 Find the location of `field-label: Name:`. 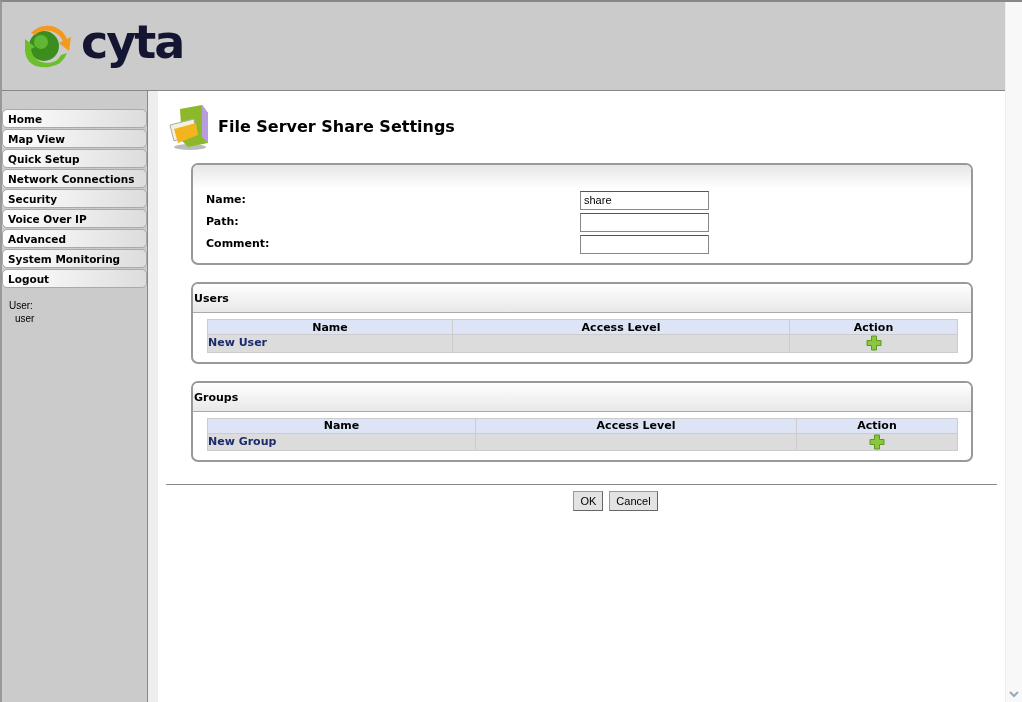

field-label: Name: is located at coordinates (226, 199).